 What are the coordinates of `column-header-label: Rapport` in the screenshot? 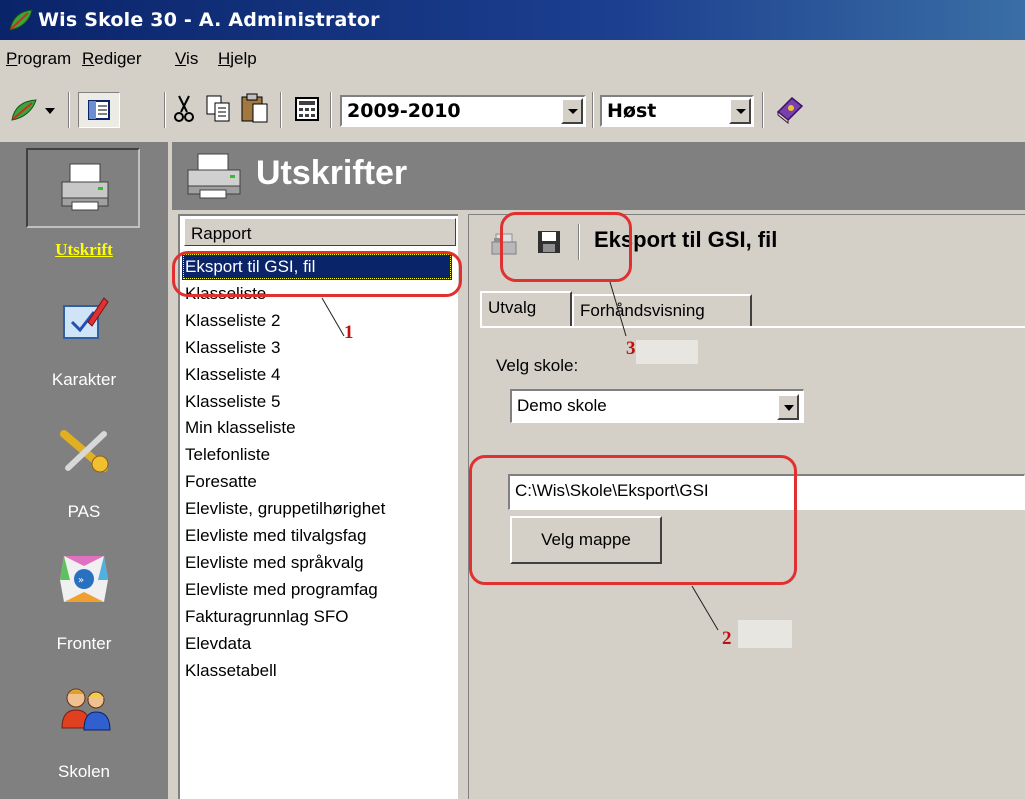 It's located at (221, 233).